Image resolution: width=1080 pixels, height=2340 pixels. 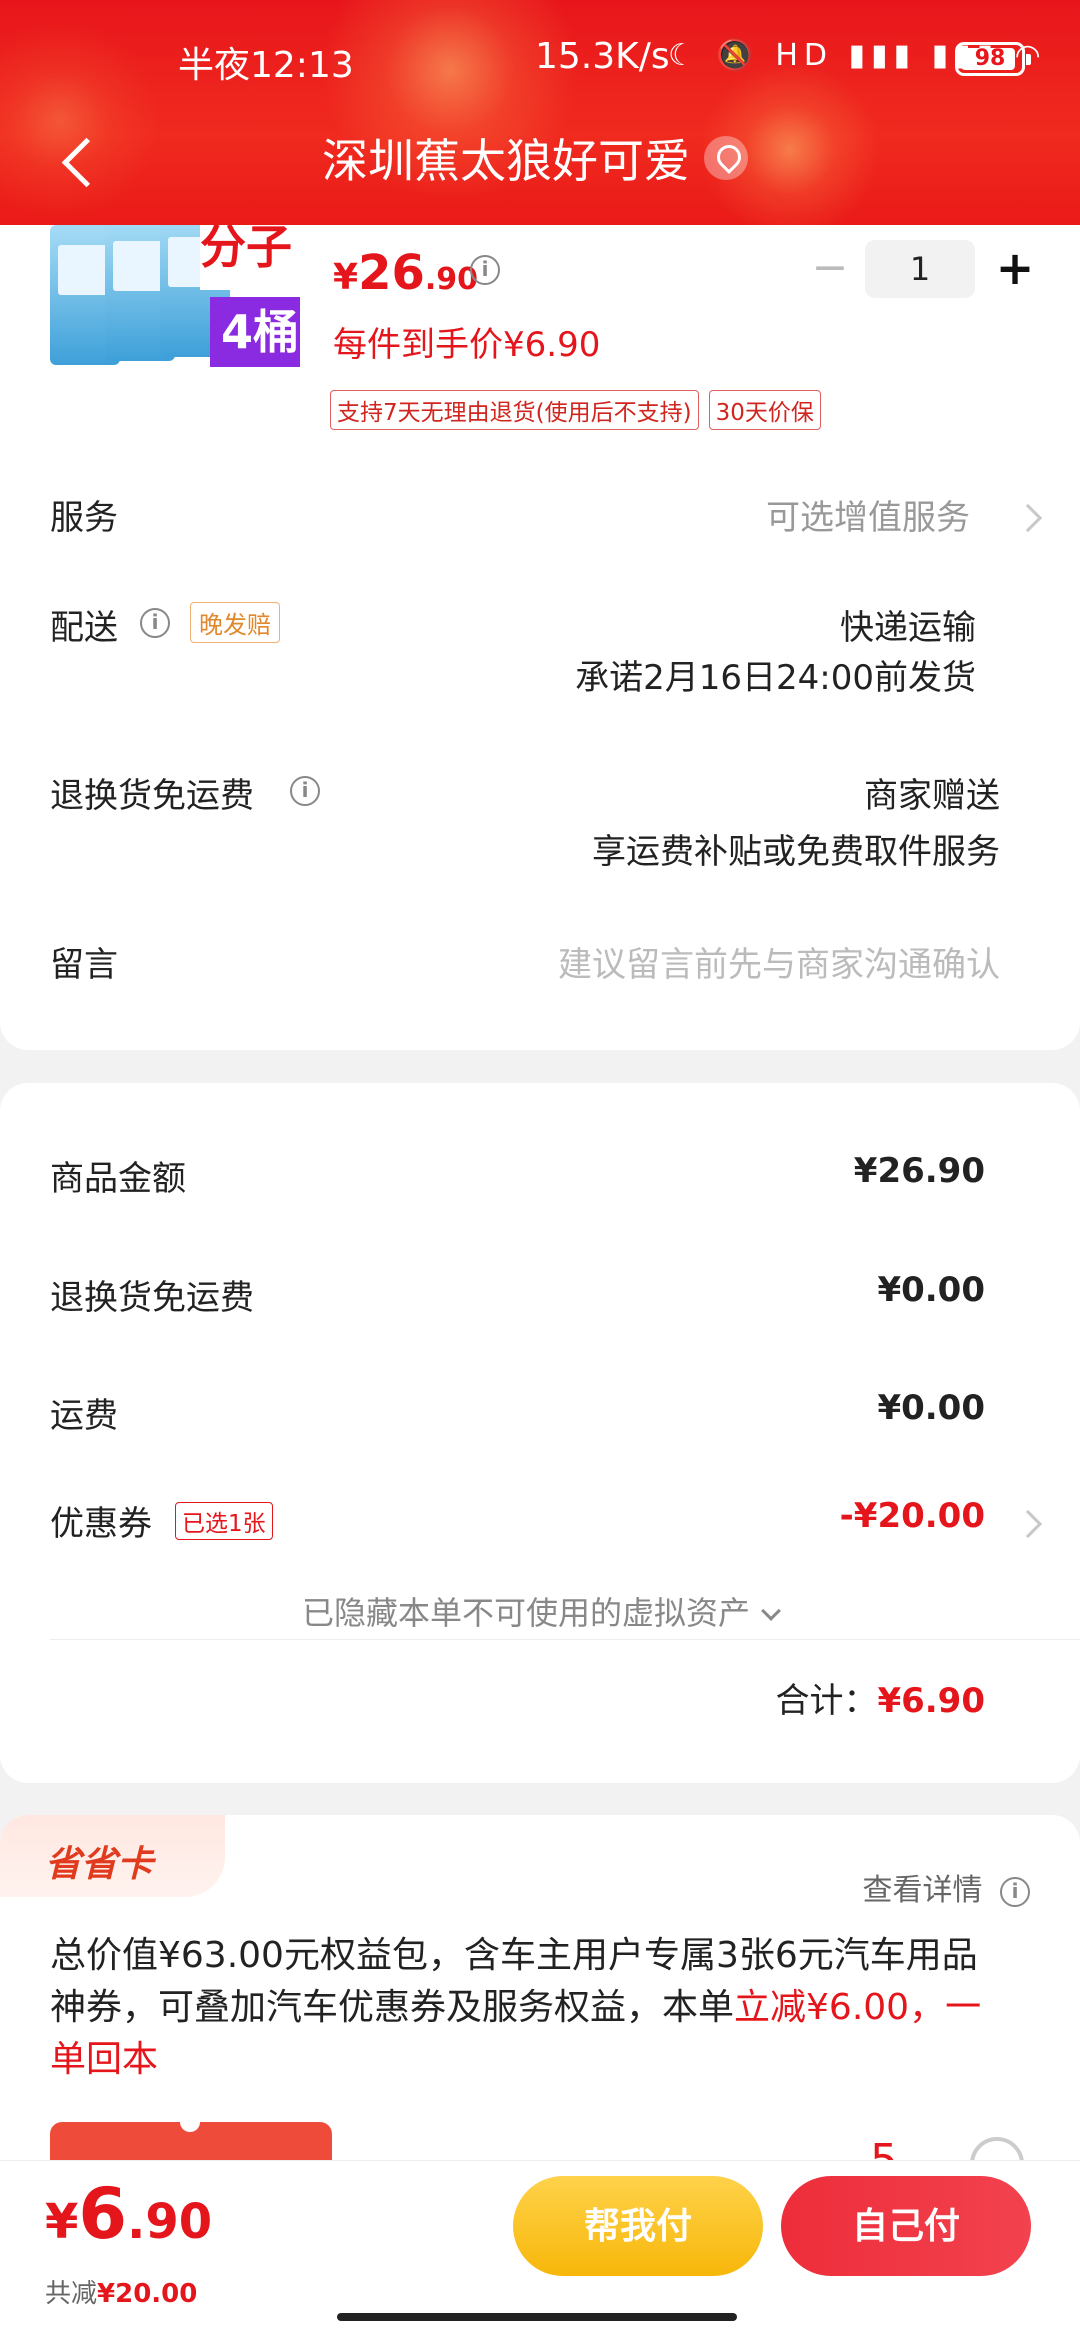 What do you see at coordinates (62, 2222) in the screenshot?
I see `checkout-price-symbol: ¥` at bounding box center [62, 2222].